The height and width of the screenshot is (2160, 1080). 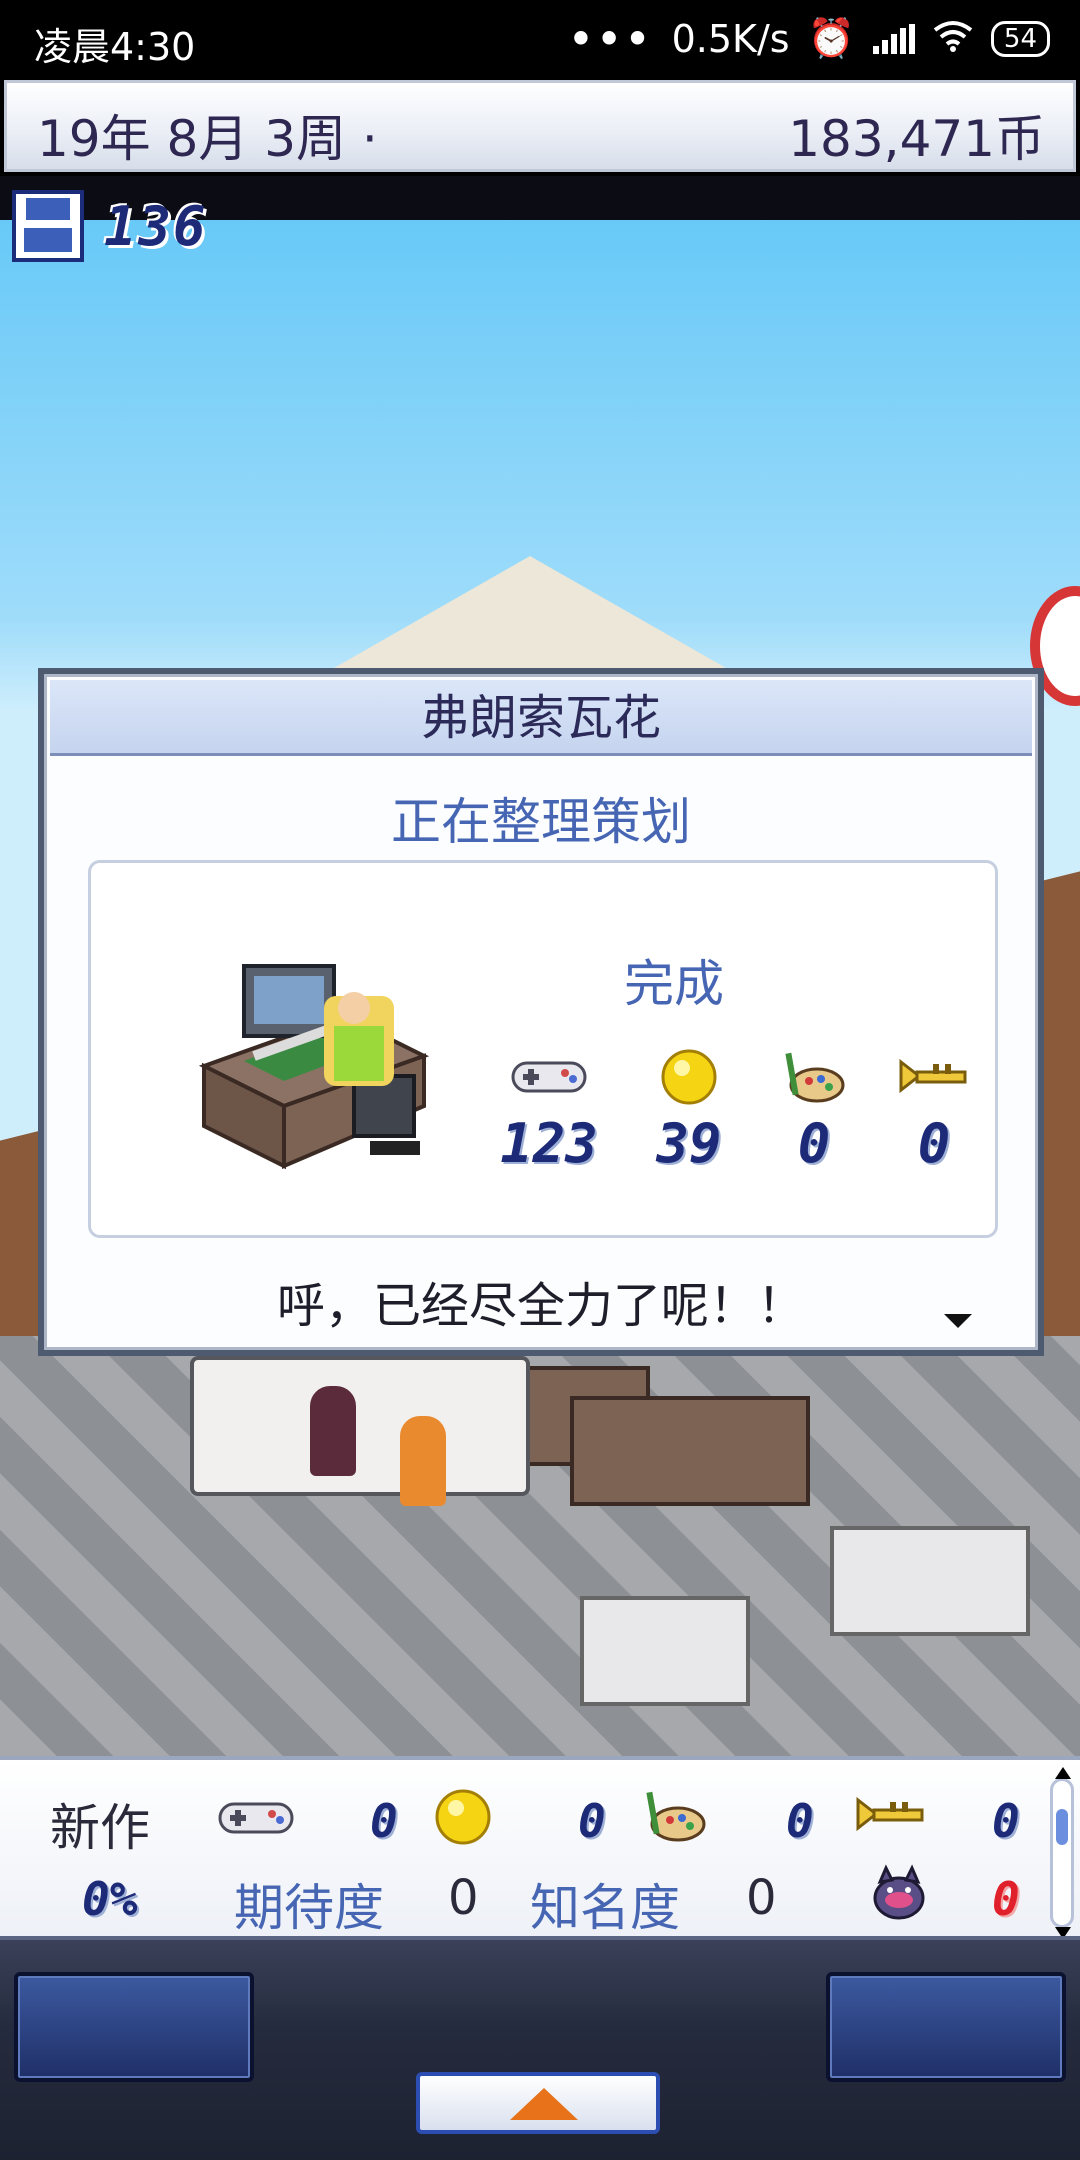 I want to click on floppy-disk-icon, so click(x=48, y=226).